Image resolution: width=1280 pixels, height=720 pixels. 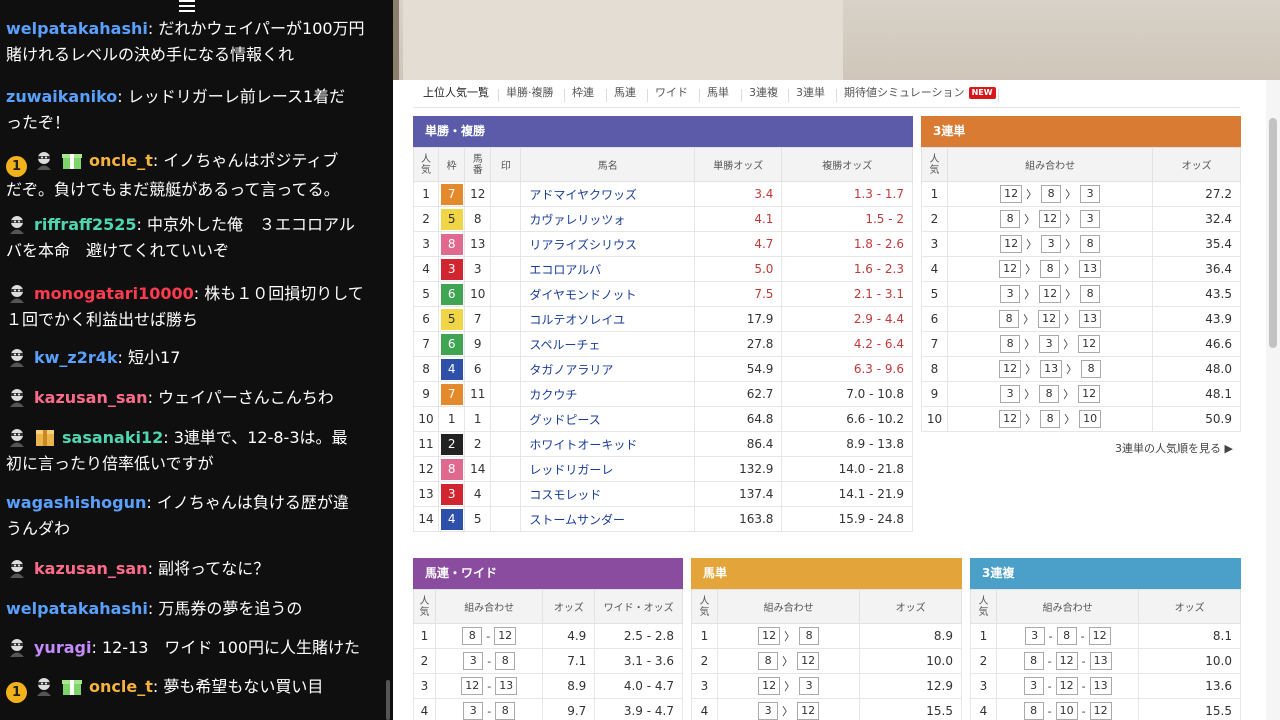 What do you see at coordinates (191, 438) in the screenshot?
I see `chat-line: sasanaki12: 3連単で、12-8-3は。最` at bounding box center [191, 438].